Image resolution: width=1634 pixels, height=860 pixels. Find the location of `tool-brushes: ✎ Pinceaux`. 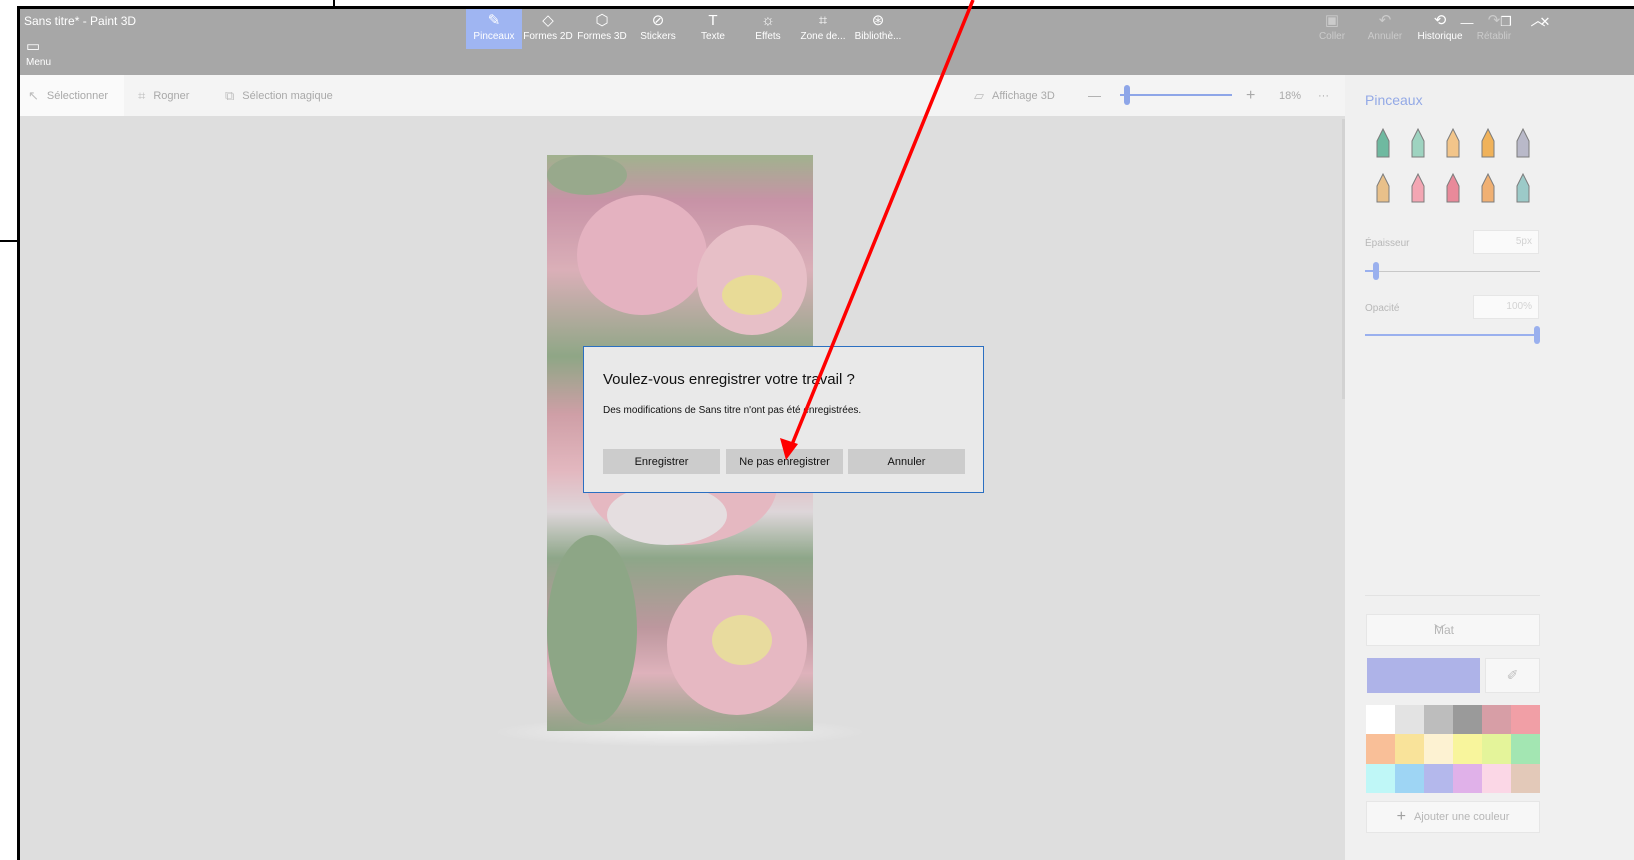

tool-brushes: ✎ Pinceaux is located at coordinates (494, 29).